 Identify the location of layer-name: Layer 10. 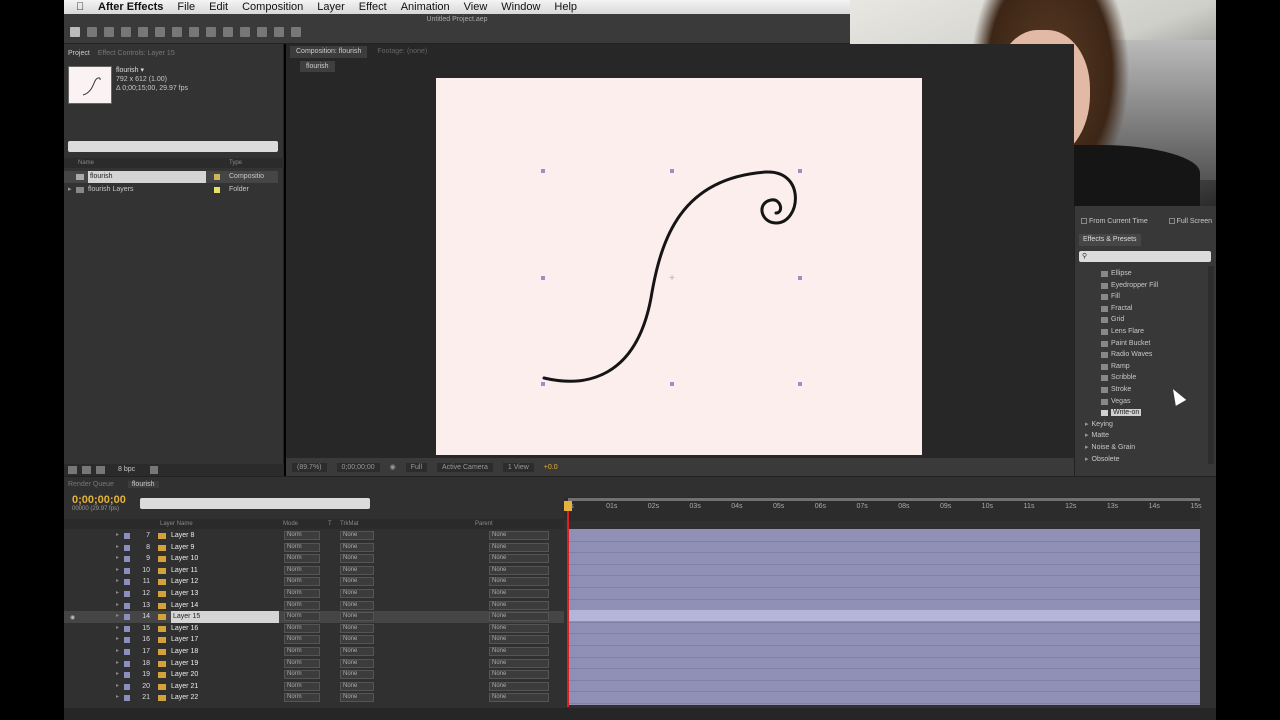
(184, 559).